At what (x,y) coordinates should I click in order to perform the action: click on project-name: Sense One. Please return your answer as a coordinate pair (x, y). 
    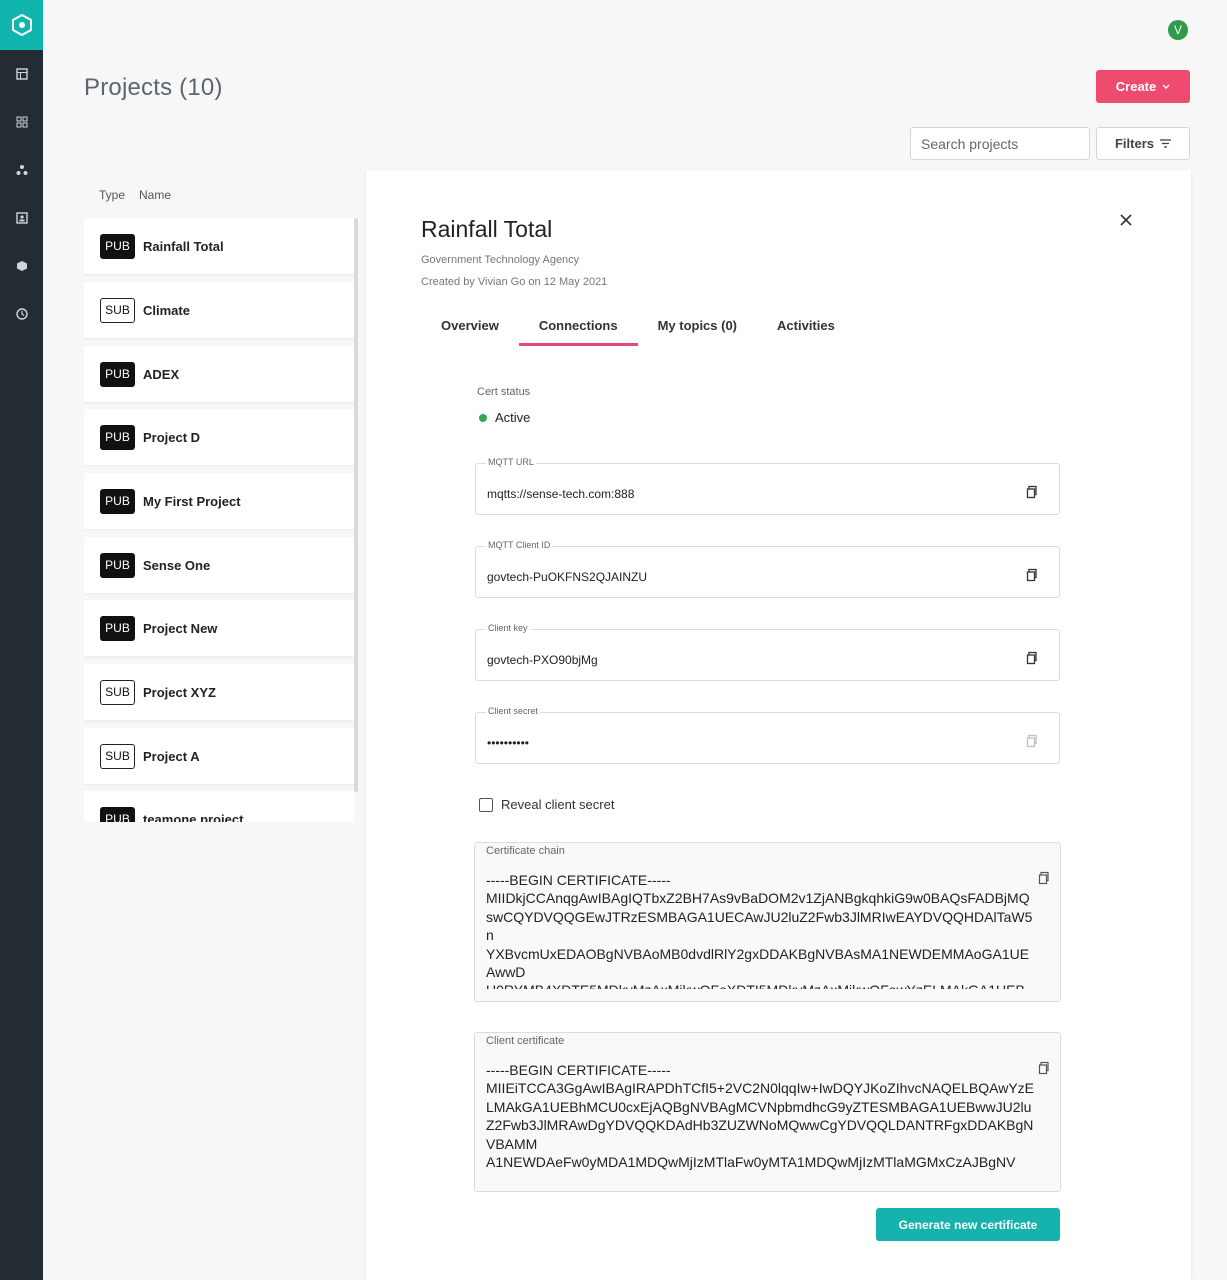
    Looking at the image, I should click on (177, 565).